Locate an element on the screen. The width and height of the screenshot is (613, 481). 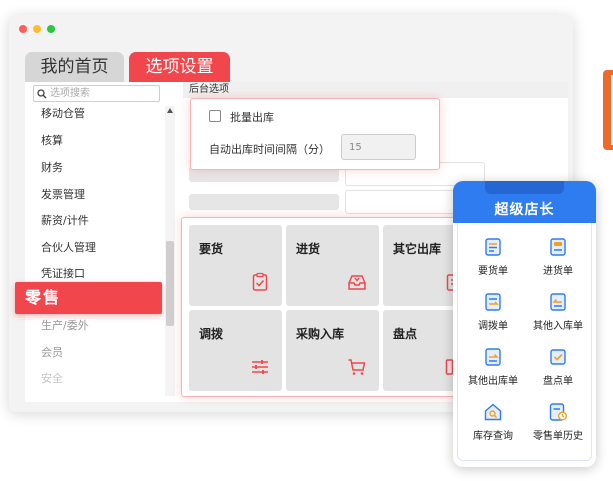
search-icon is located at coordinates (42, 93).